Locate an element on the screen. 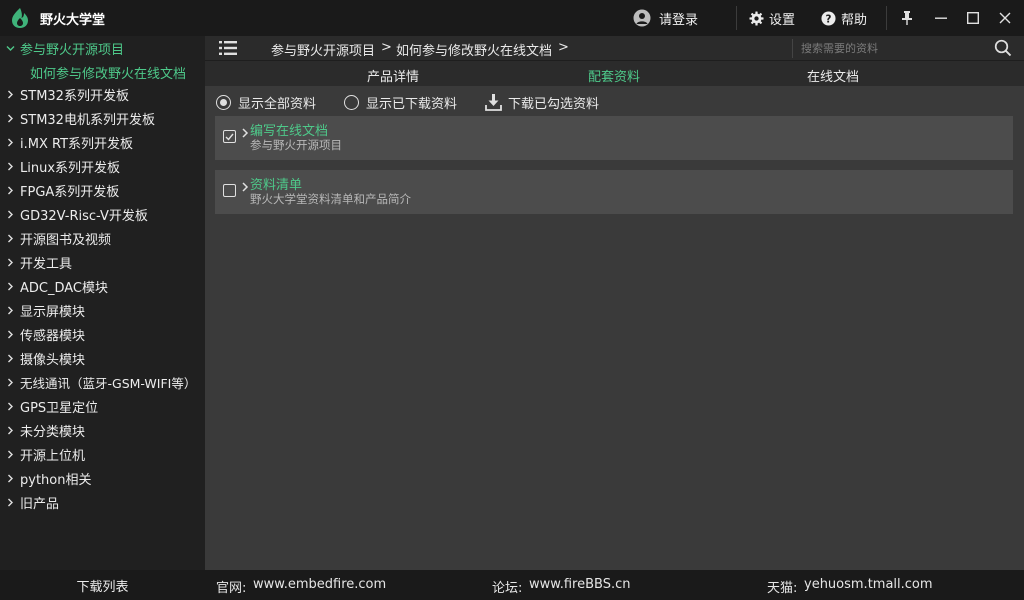 The height and width of the screenshot is (600, 1024). detail-tabs: 产品详情 配套资料 在线文档 is located at coordinates (614, 73).